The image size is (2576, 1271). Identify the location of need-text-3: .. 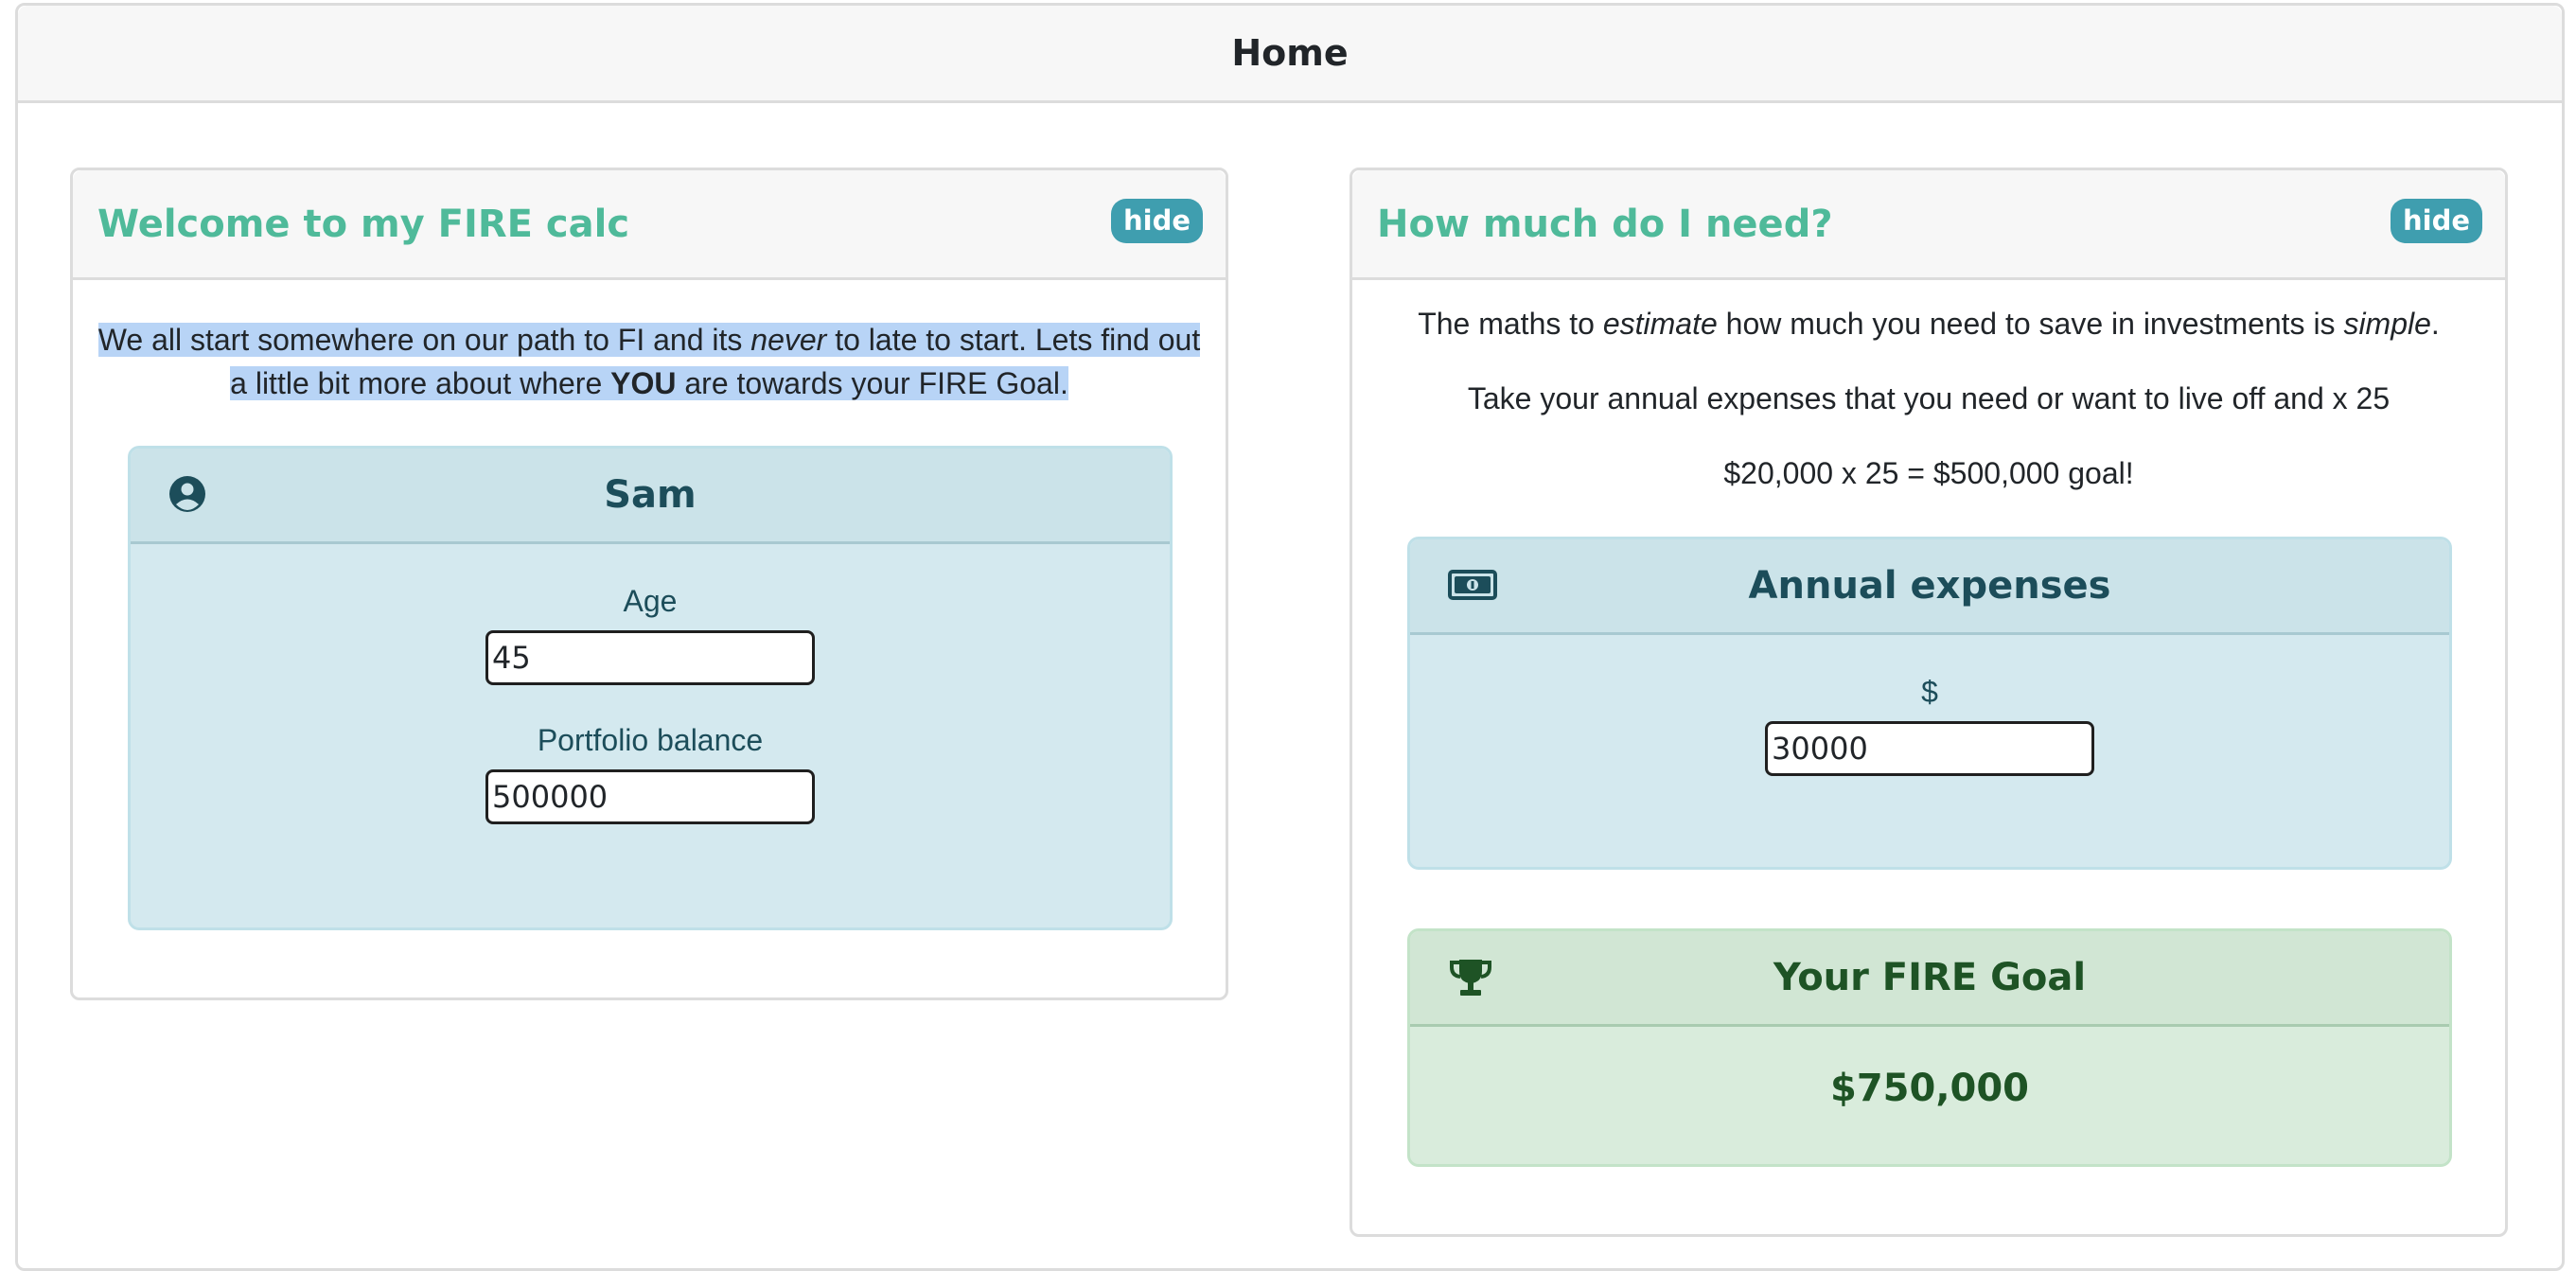
(2435, 324).